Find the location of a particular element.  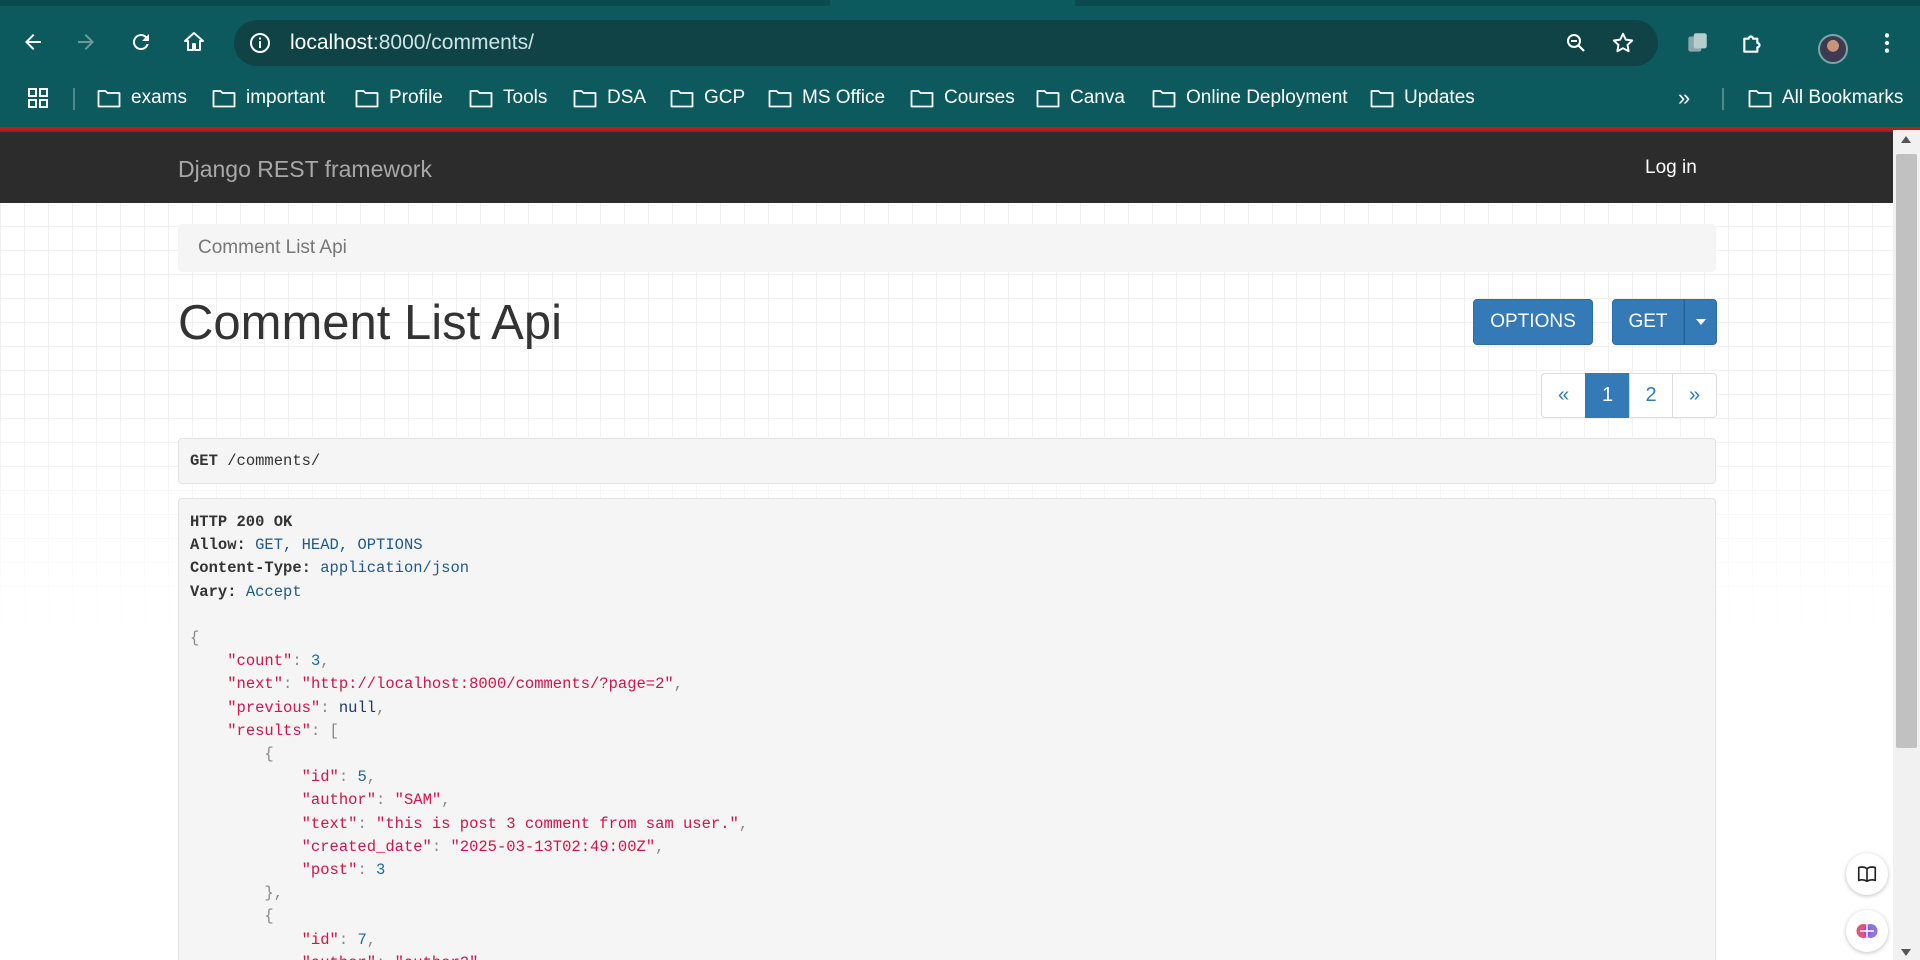

get-button: GET is located at coordinates (1648, 322).